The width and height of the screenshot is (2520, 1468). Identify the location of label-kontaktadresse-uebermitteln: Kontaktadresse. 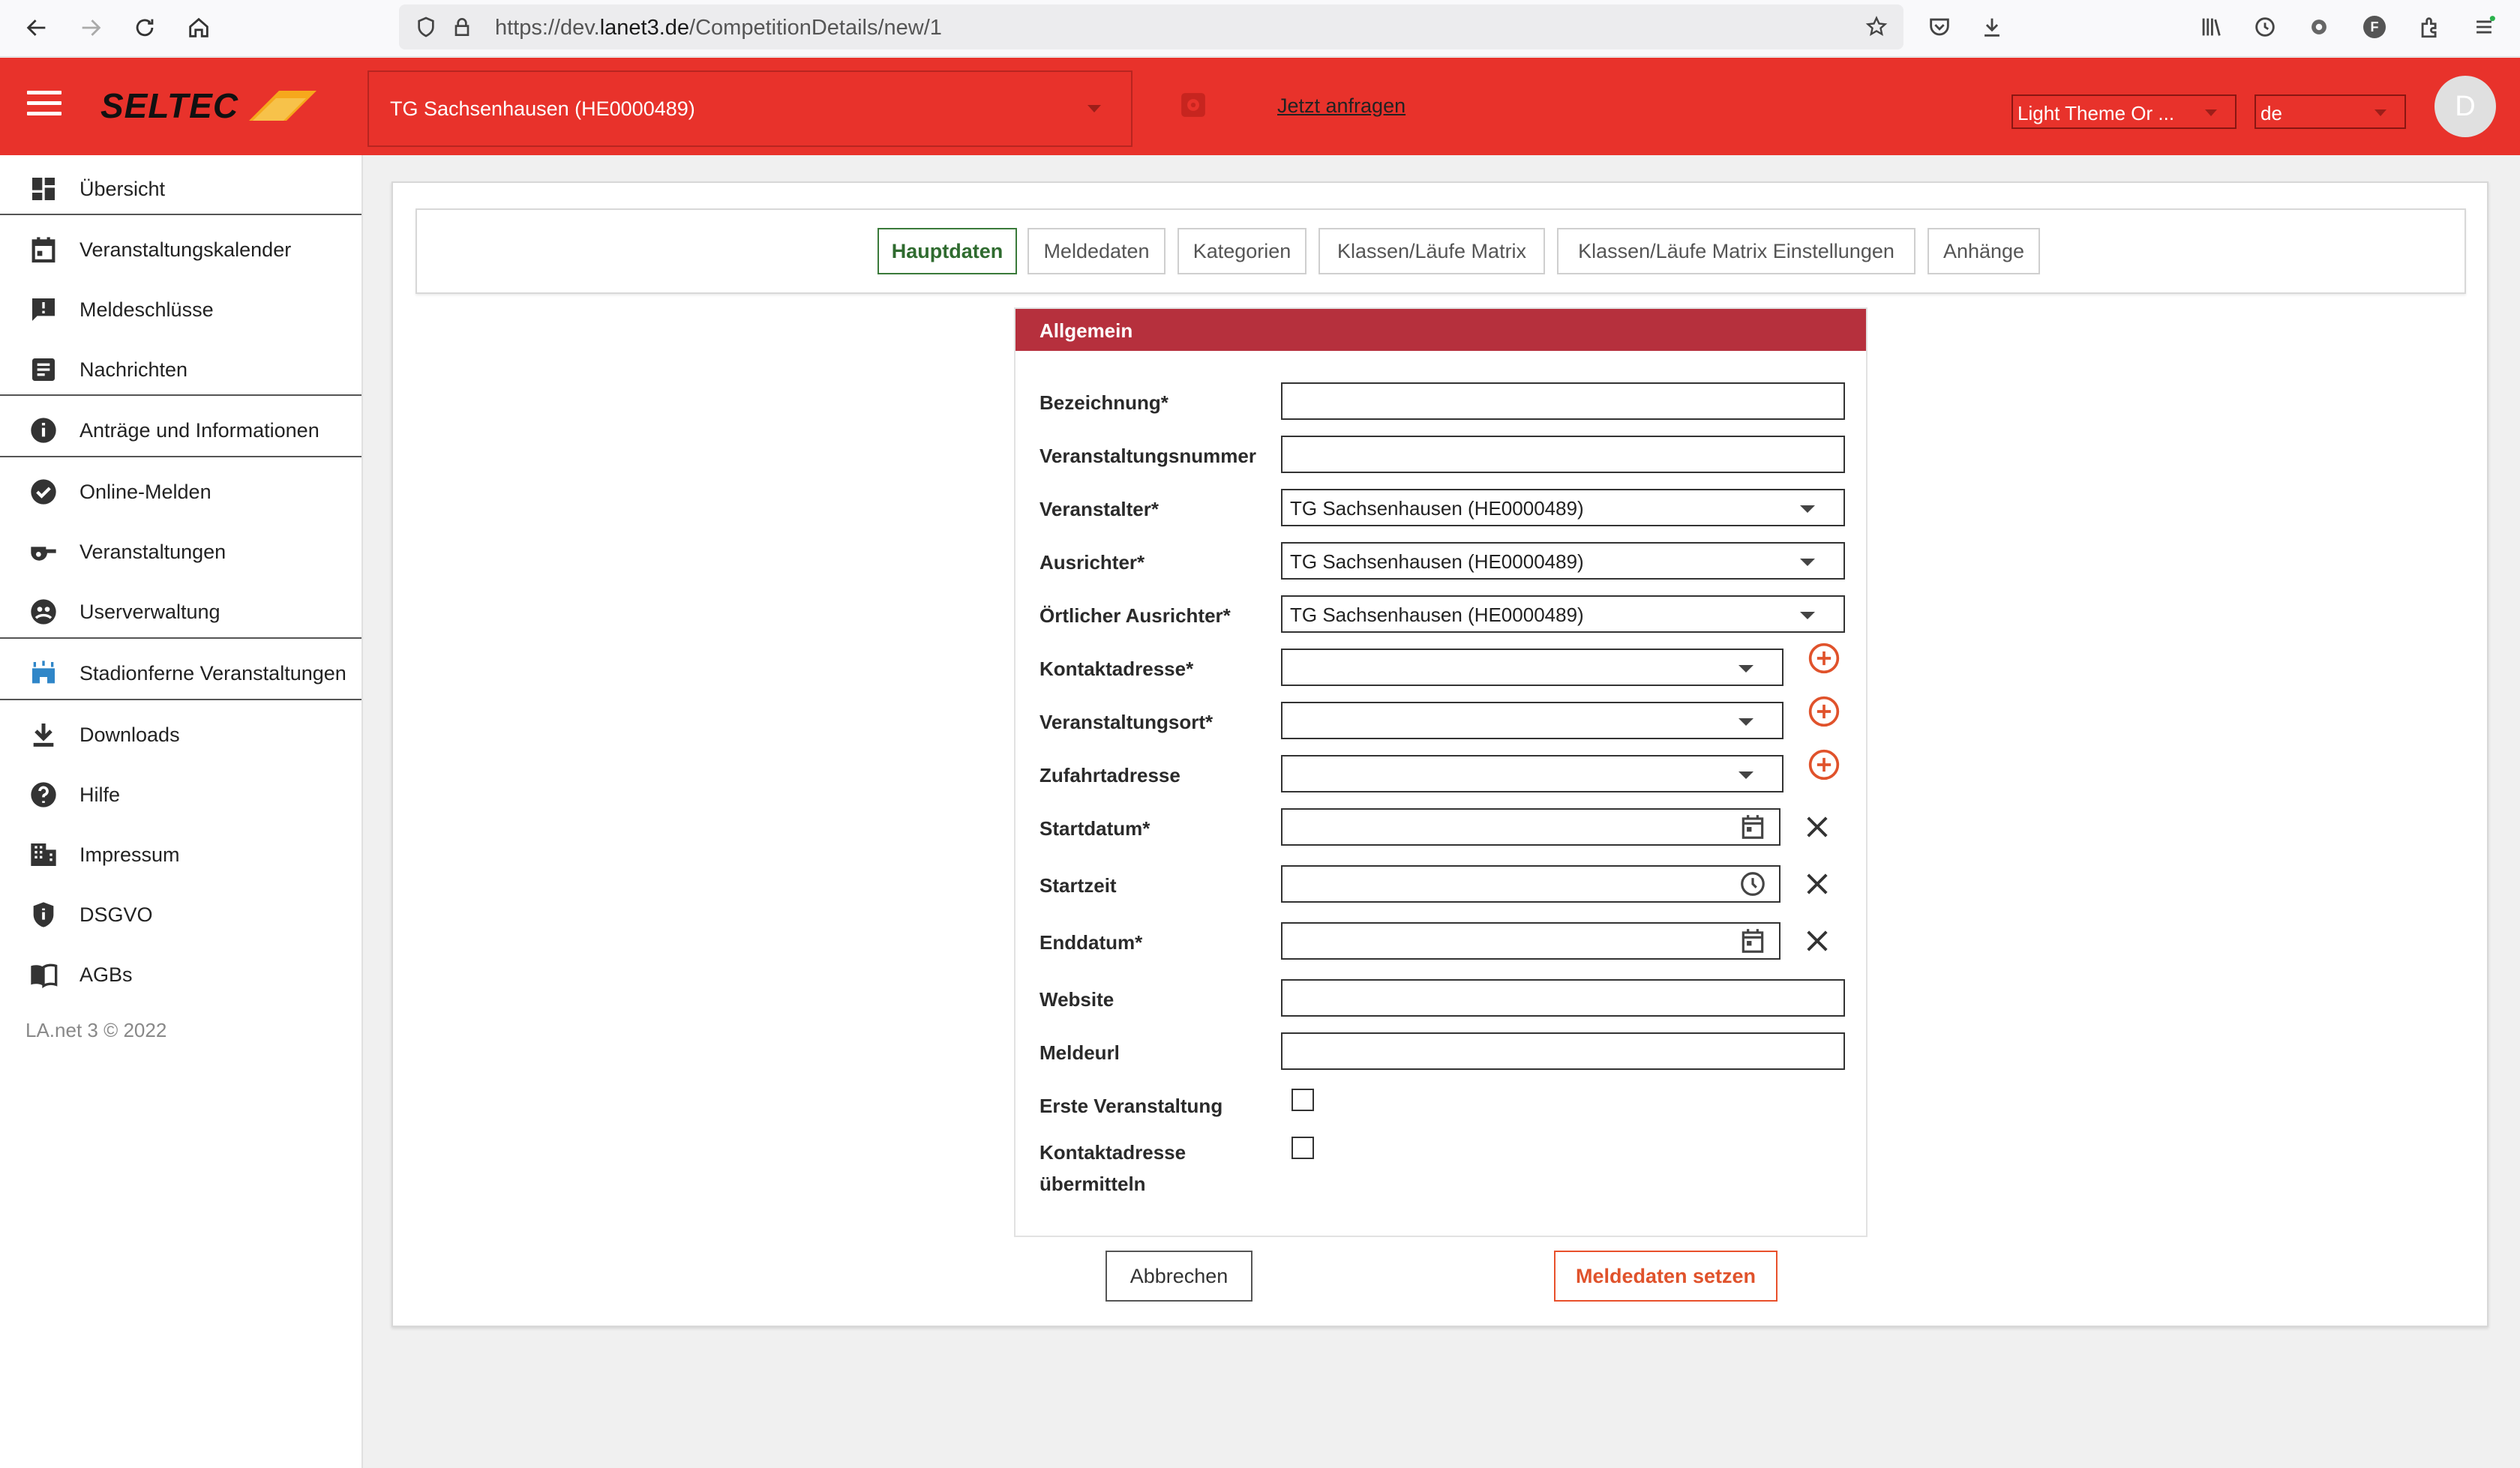
(1113, 1152).